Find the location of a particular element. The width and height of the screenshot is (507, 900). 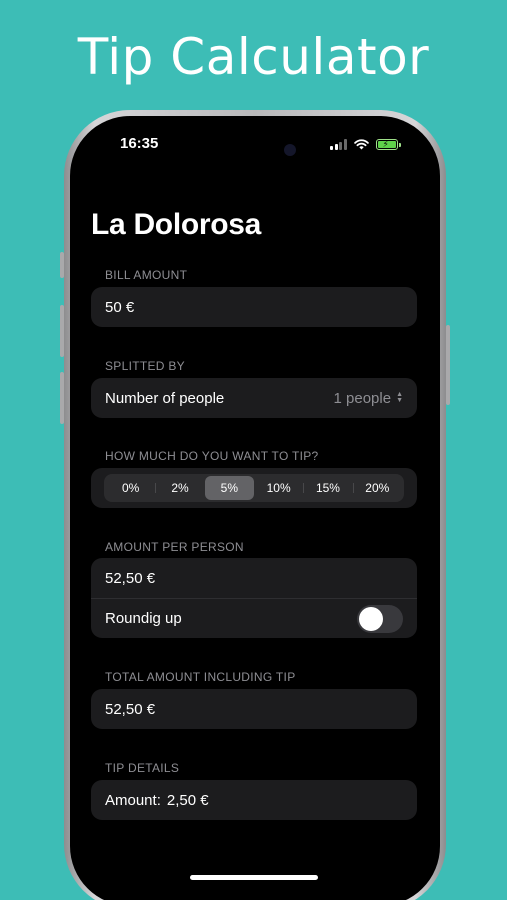

tip-option-15: 15% is located at coordinates (327, 488).